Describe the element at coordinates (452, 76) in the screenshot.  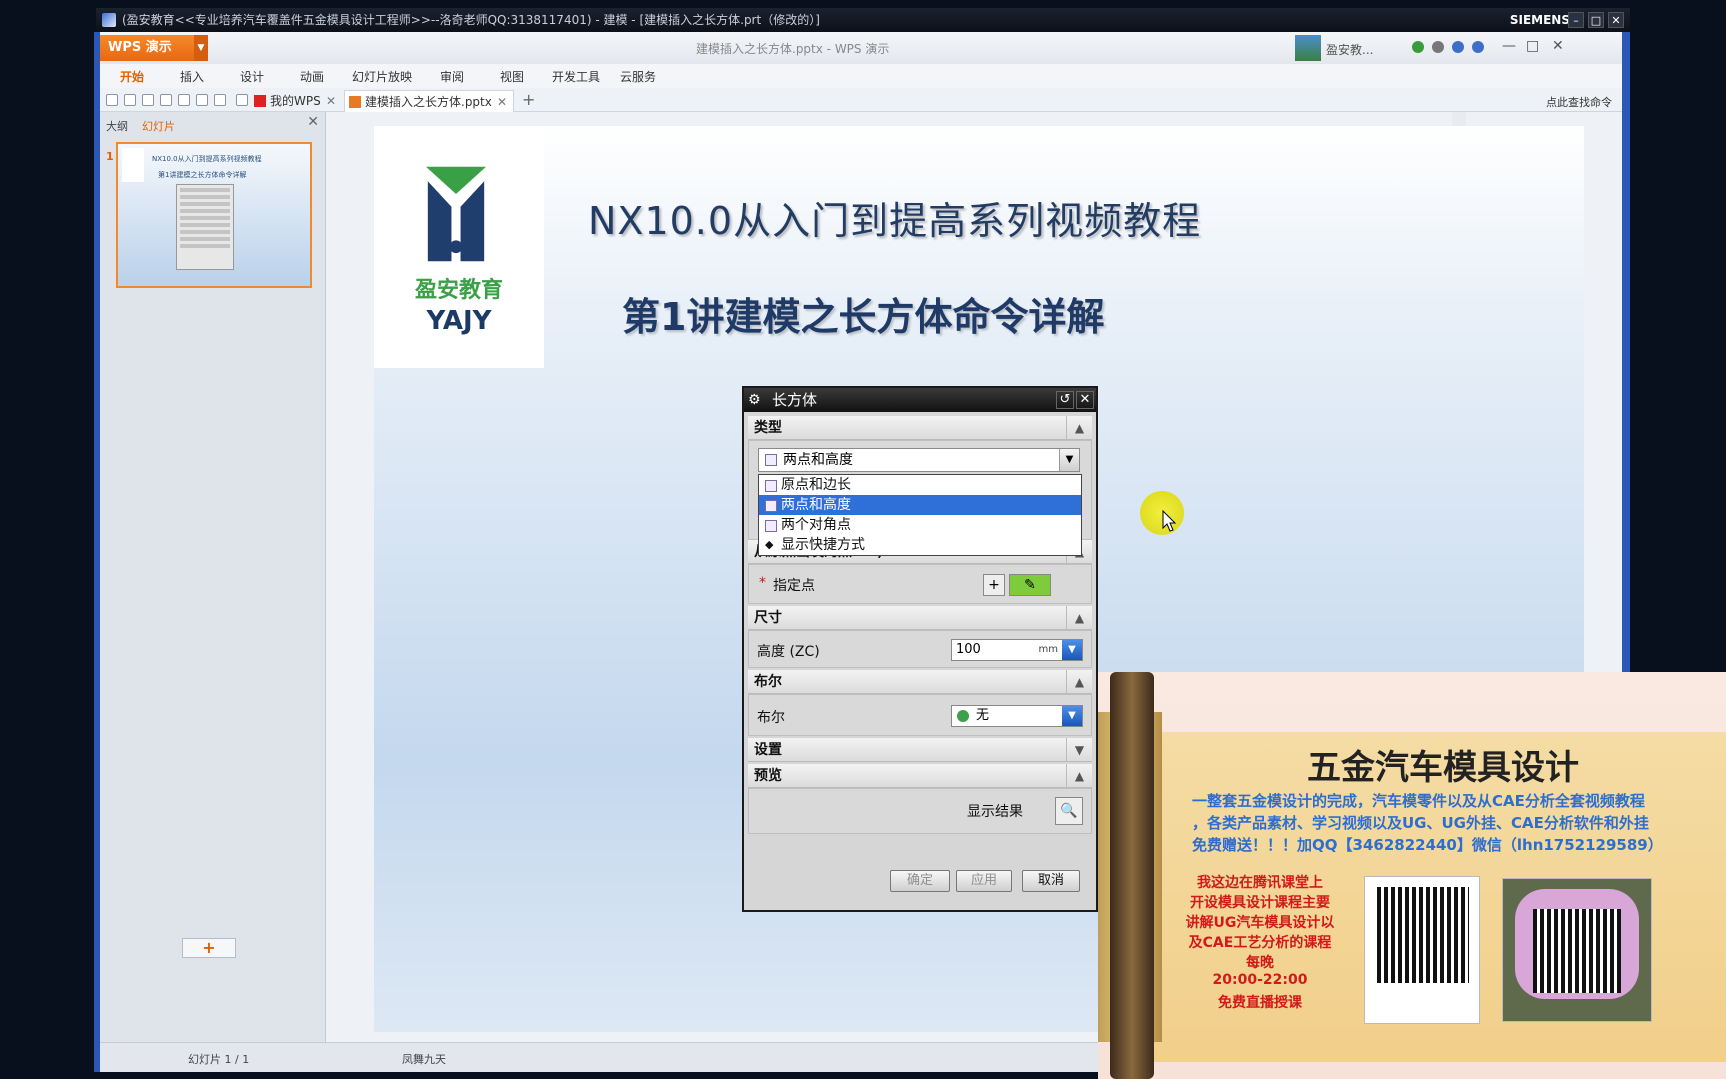
I see `tab-review: 审阅` at that location.